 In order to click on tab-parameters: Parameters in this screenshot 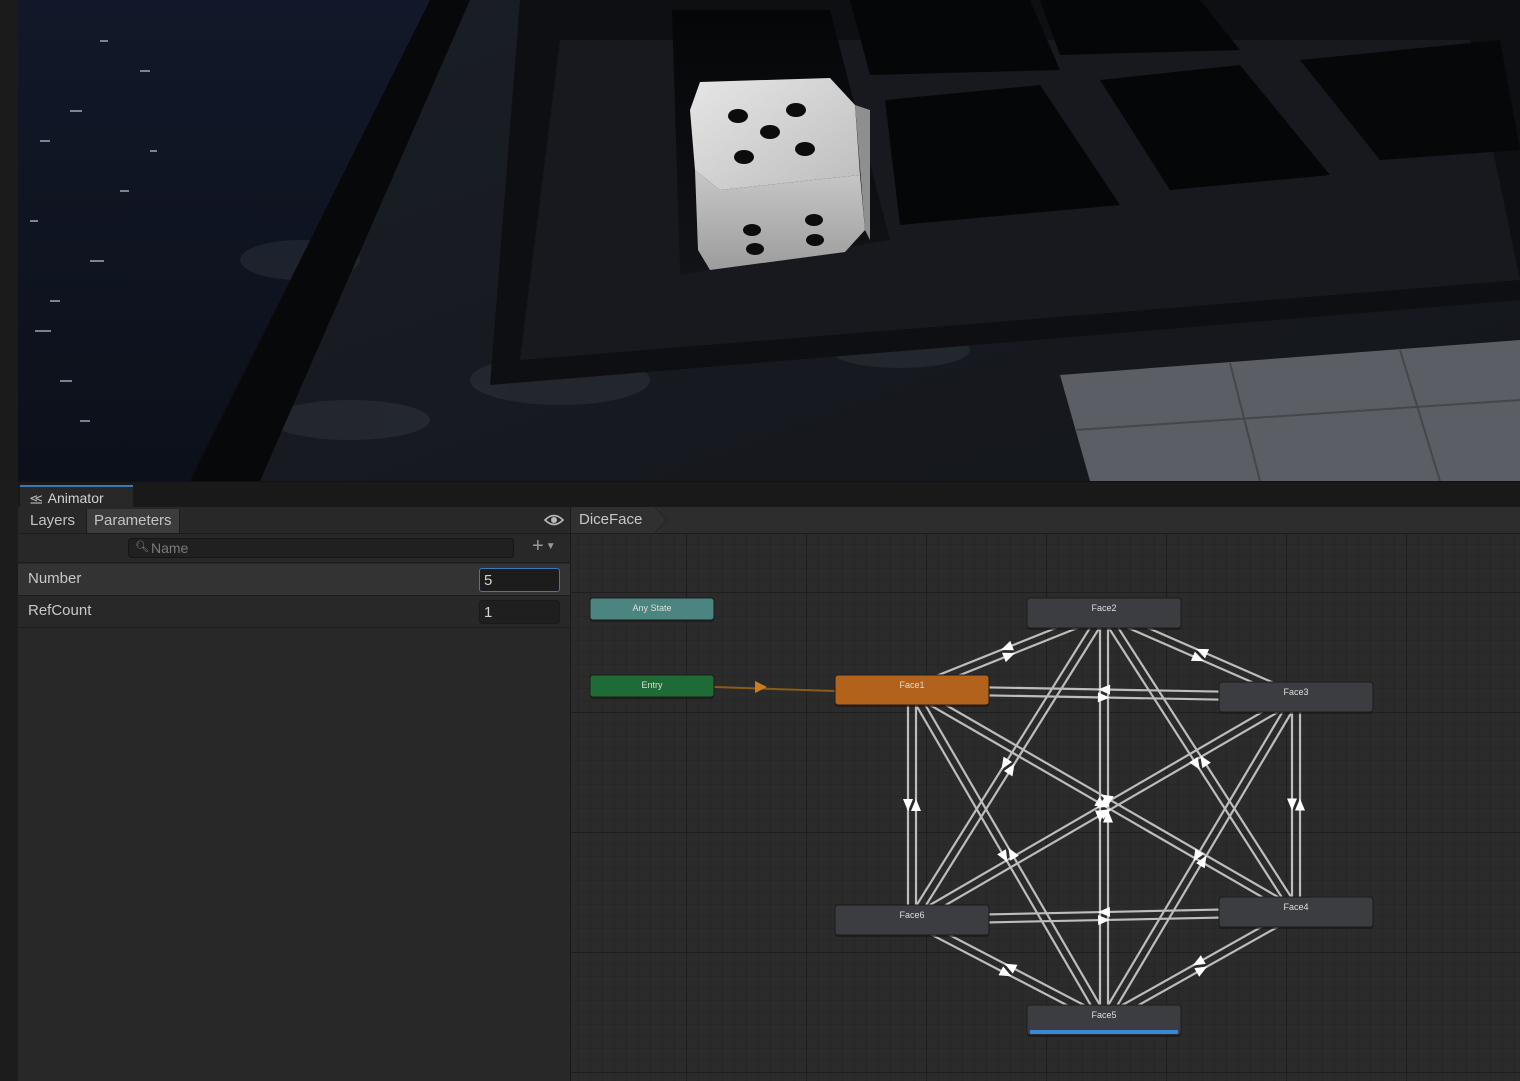, I will do `click(133, 521)`.